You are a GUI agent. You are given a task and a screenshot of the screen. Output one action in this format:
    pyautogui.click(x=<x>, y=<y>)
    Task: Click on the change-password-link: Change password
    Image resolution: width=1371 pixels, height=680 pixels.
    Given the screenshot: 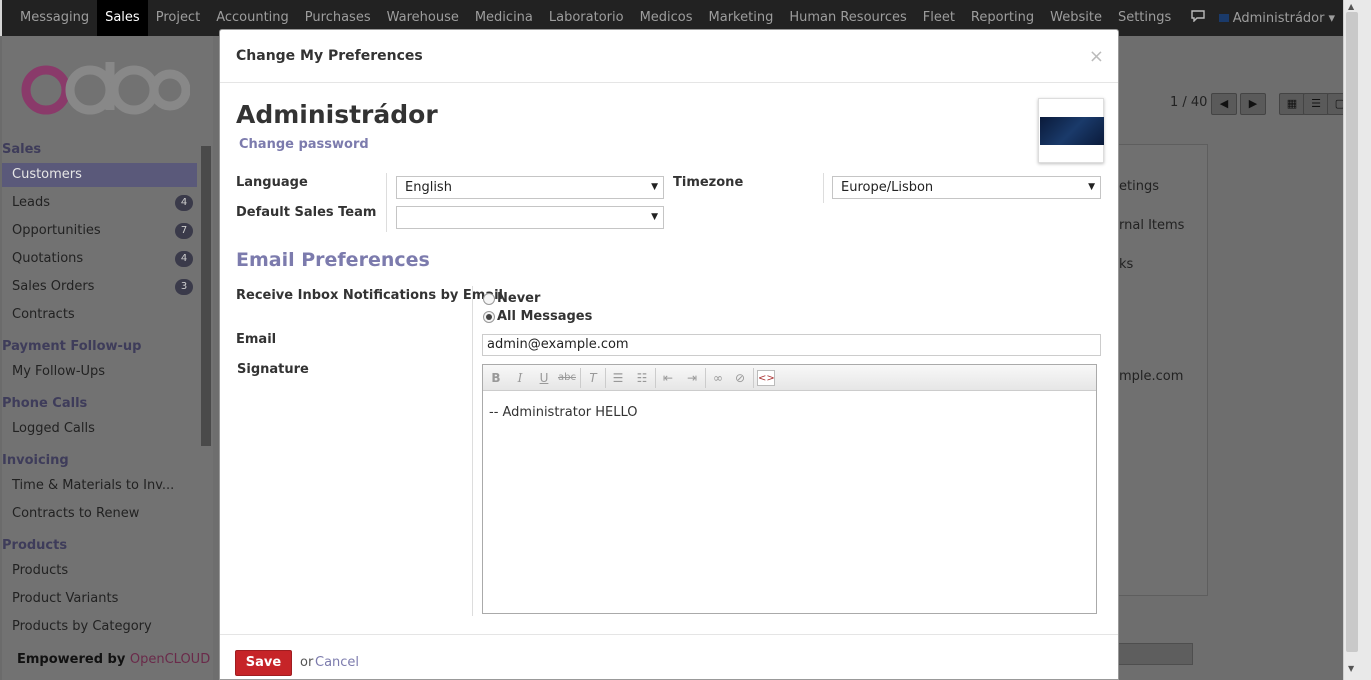 What is the action you would take?
    pyautogui.click(x=304, y=144)
    